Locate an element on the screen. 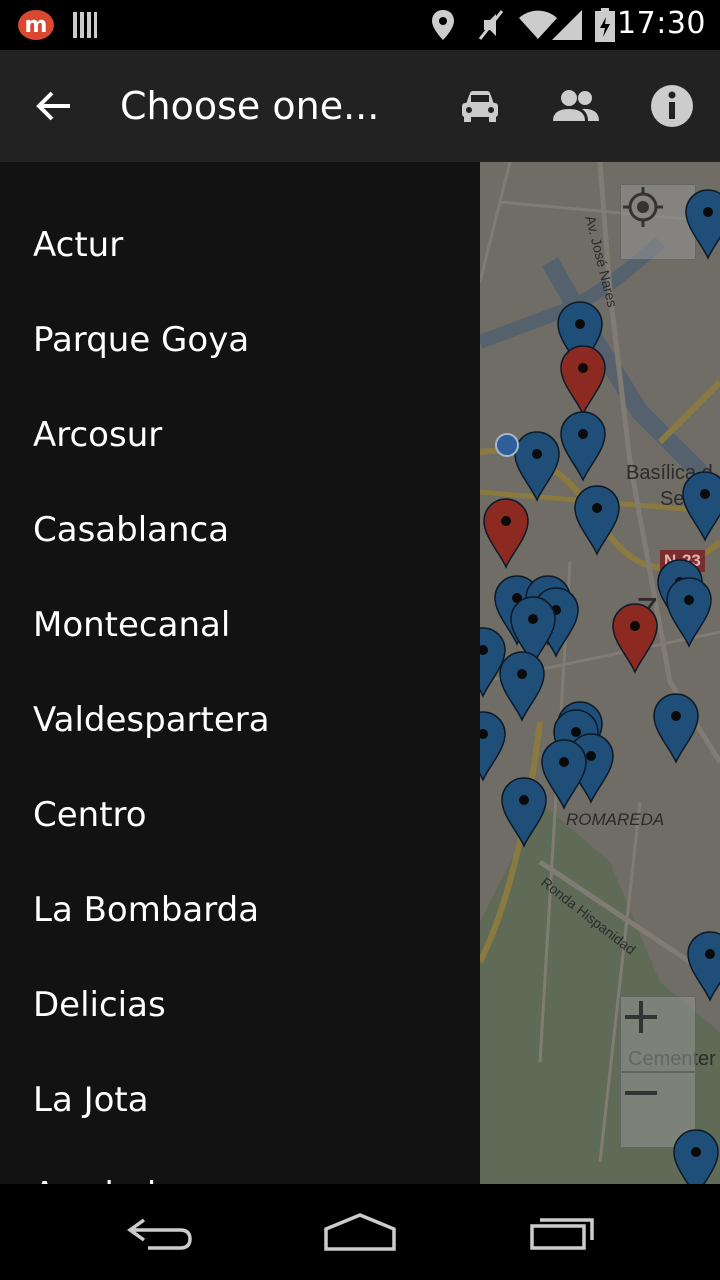 This screenshot has height=1280, width=720. status-time: 17:30 is located at coordinates (661, 23).